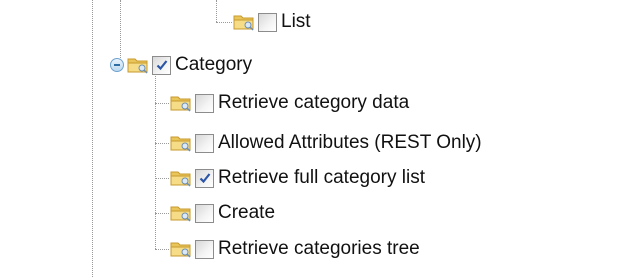 The width and height of the screenshot is (623, 277). What do you see at coordinates (321, 177) in the screenshot?
I see `tree-node-label: Retrieve full category list` at bounding box center [321, 177].